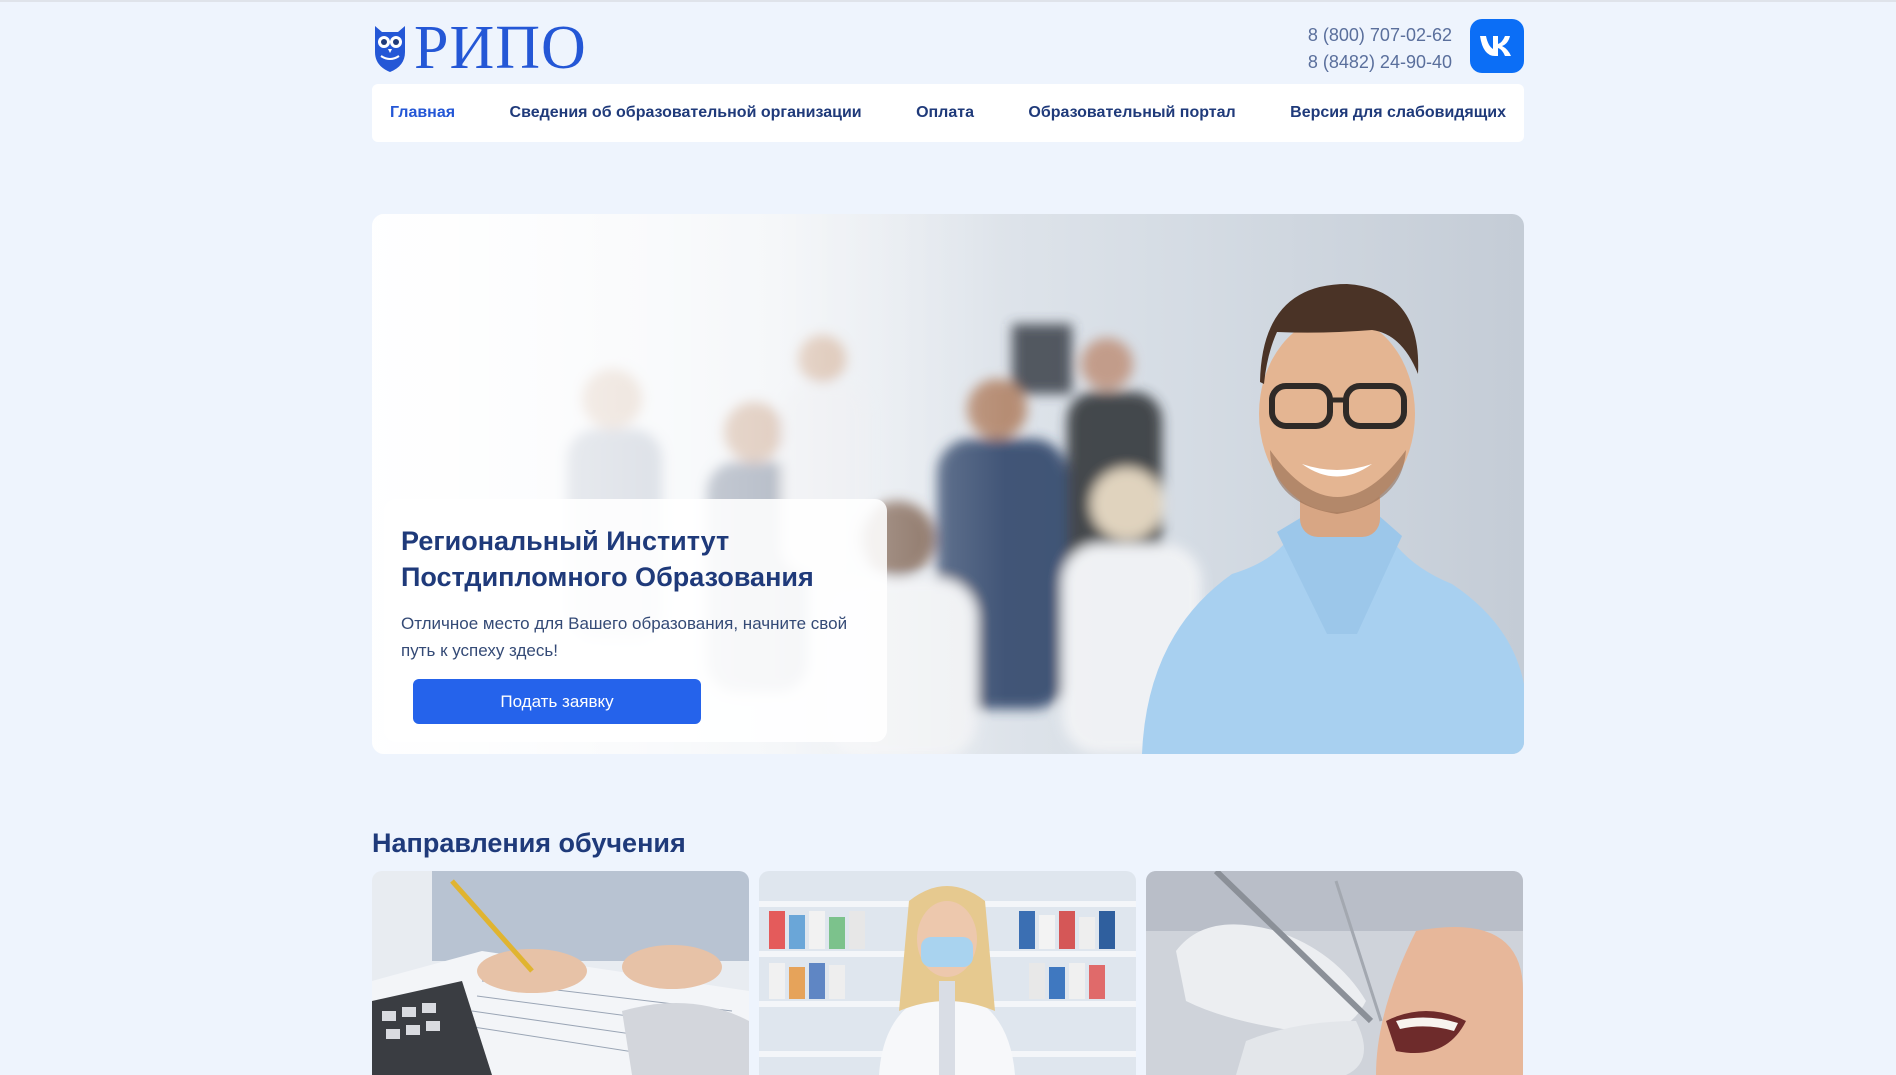  I want to click on apply-button: Подать заявку, so click(557, 701).